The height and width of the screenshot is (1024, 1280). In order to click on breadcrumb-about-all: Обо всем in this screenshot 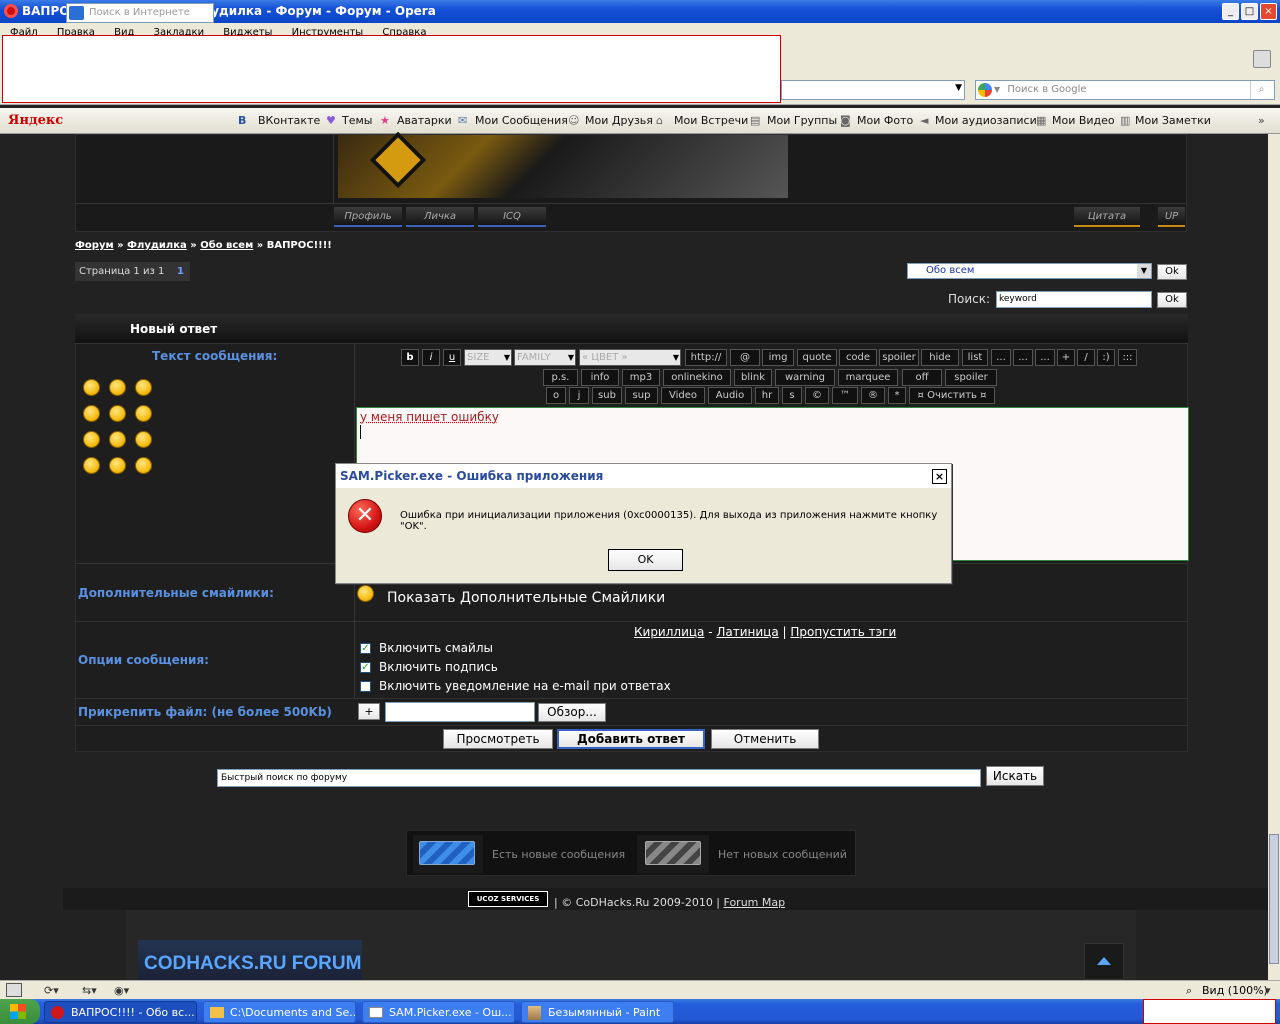, I will do `click(226, 245)`.